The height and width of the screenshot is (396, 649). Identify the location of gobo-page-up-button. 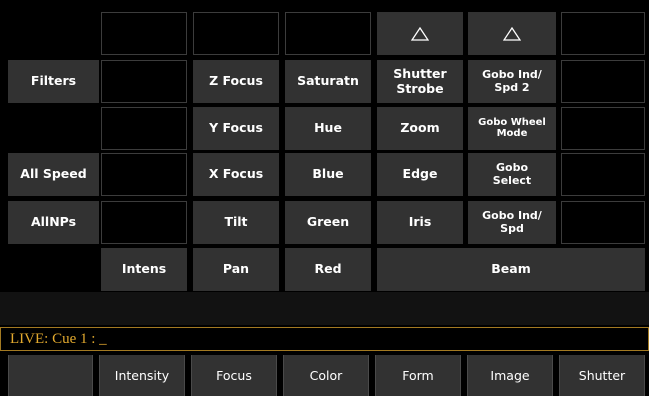
(512, 33).